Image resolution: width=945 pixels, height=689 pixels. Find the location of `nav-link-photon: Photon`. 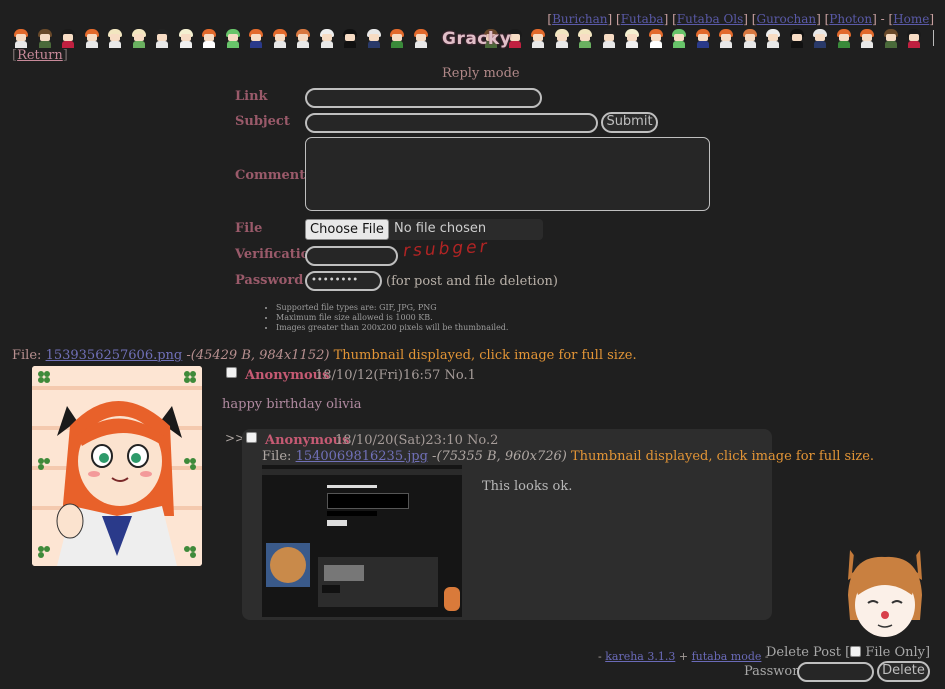

nav-link-photon: Photon is located at coordinates (850, 19).